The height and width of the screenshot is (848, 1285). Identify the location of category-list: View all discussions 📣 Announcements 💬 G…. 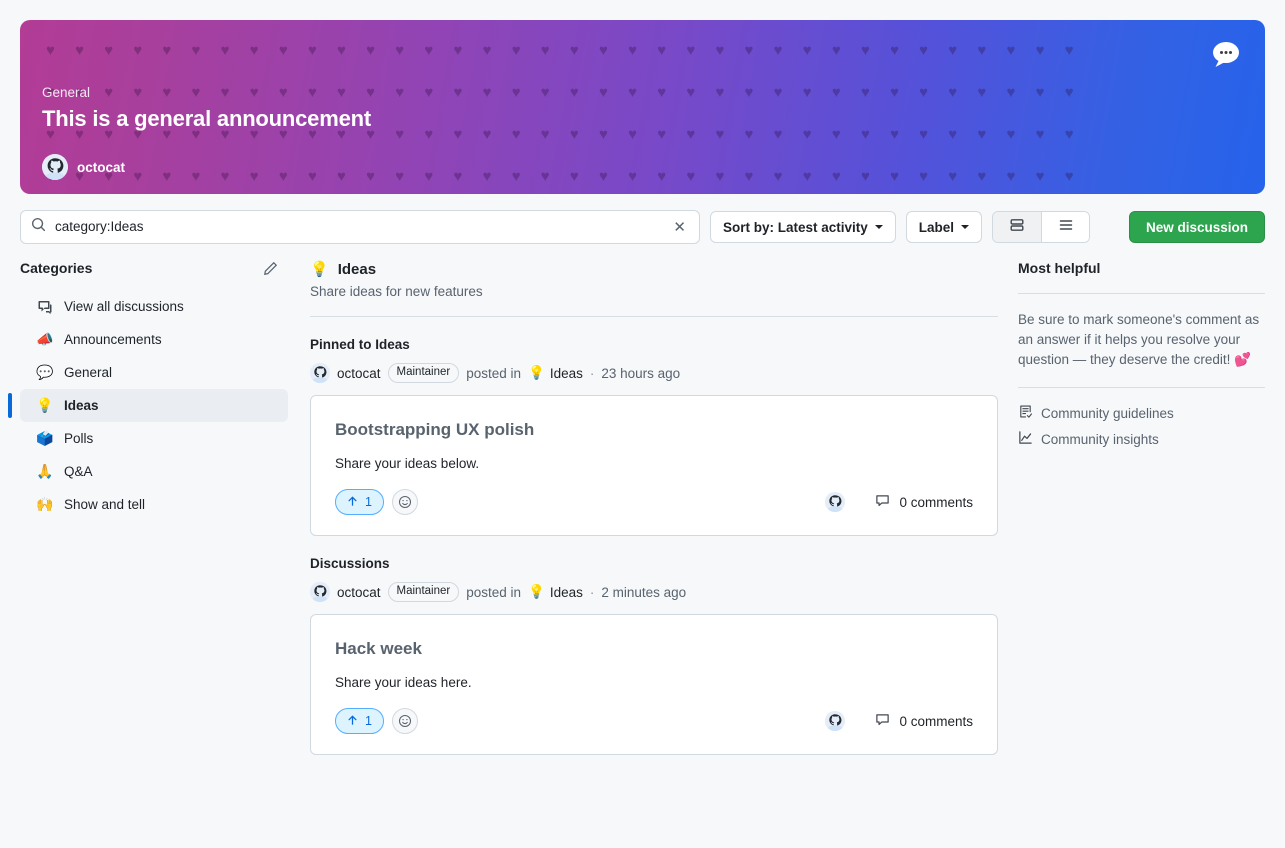
(148, 405).